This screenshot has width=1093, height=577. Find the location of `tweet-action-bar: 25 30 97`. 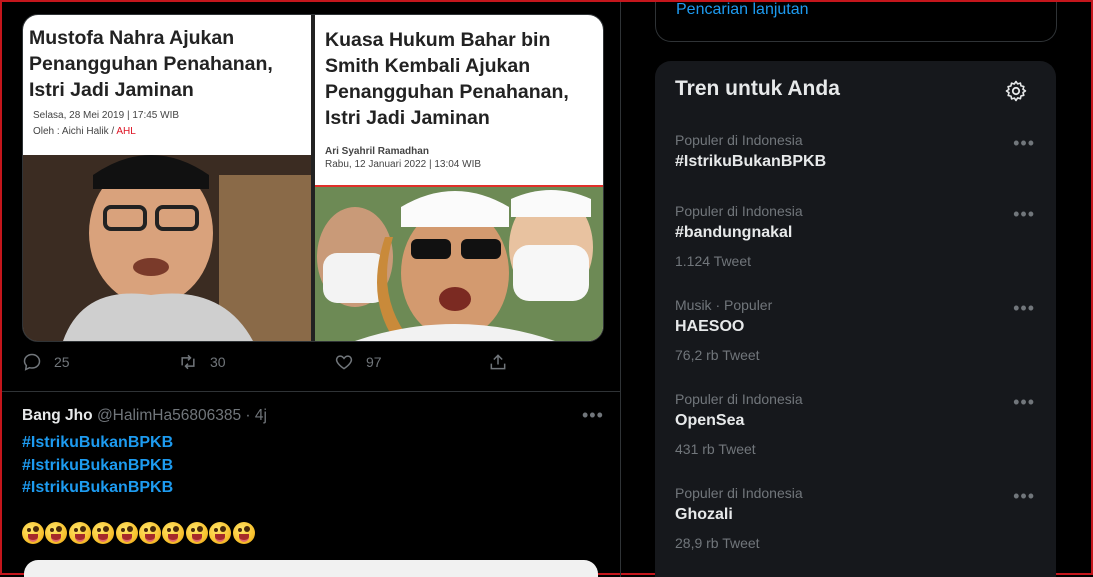

tweet-action-bar: 25 30 97 is located at coordinates (272, 366).